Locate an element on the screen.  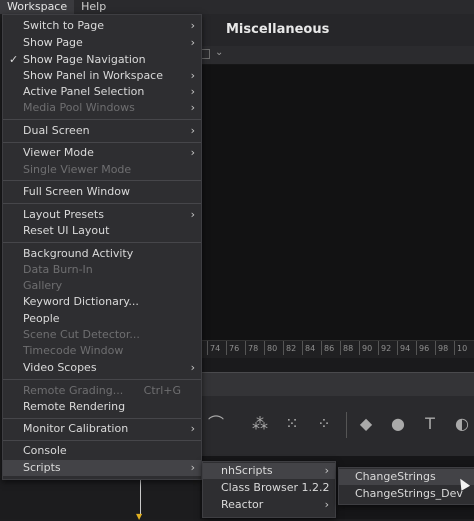
menu-item-monitor-calibration: Monitor Calibration › is located at coordinates (102, 429).